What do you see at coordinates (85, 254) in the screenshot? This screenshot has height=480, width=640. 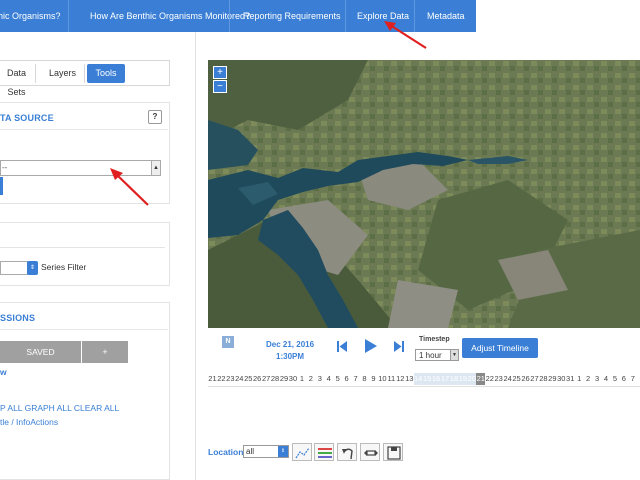 I see `series-filter-card: ⇕ Series Filter` at bounding box center [85, 254].